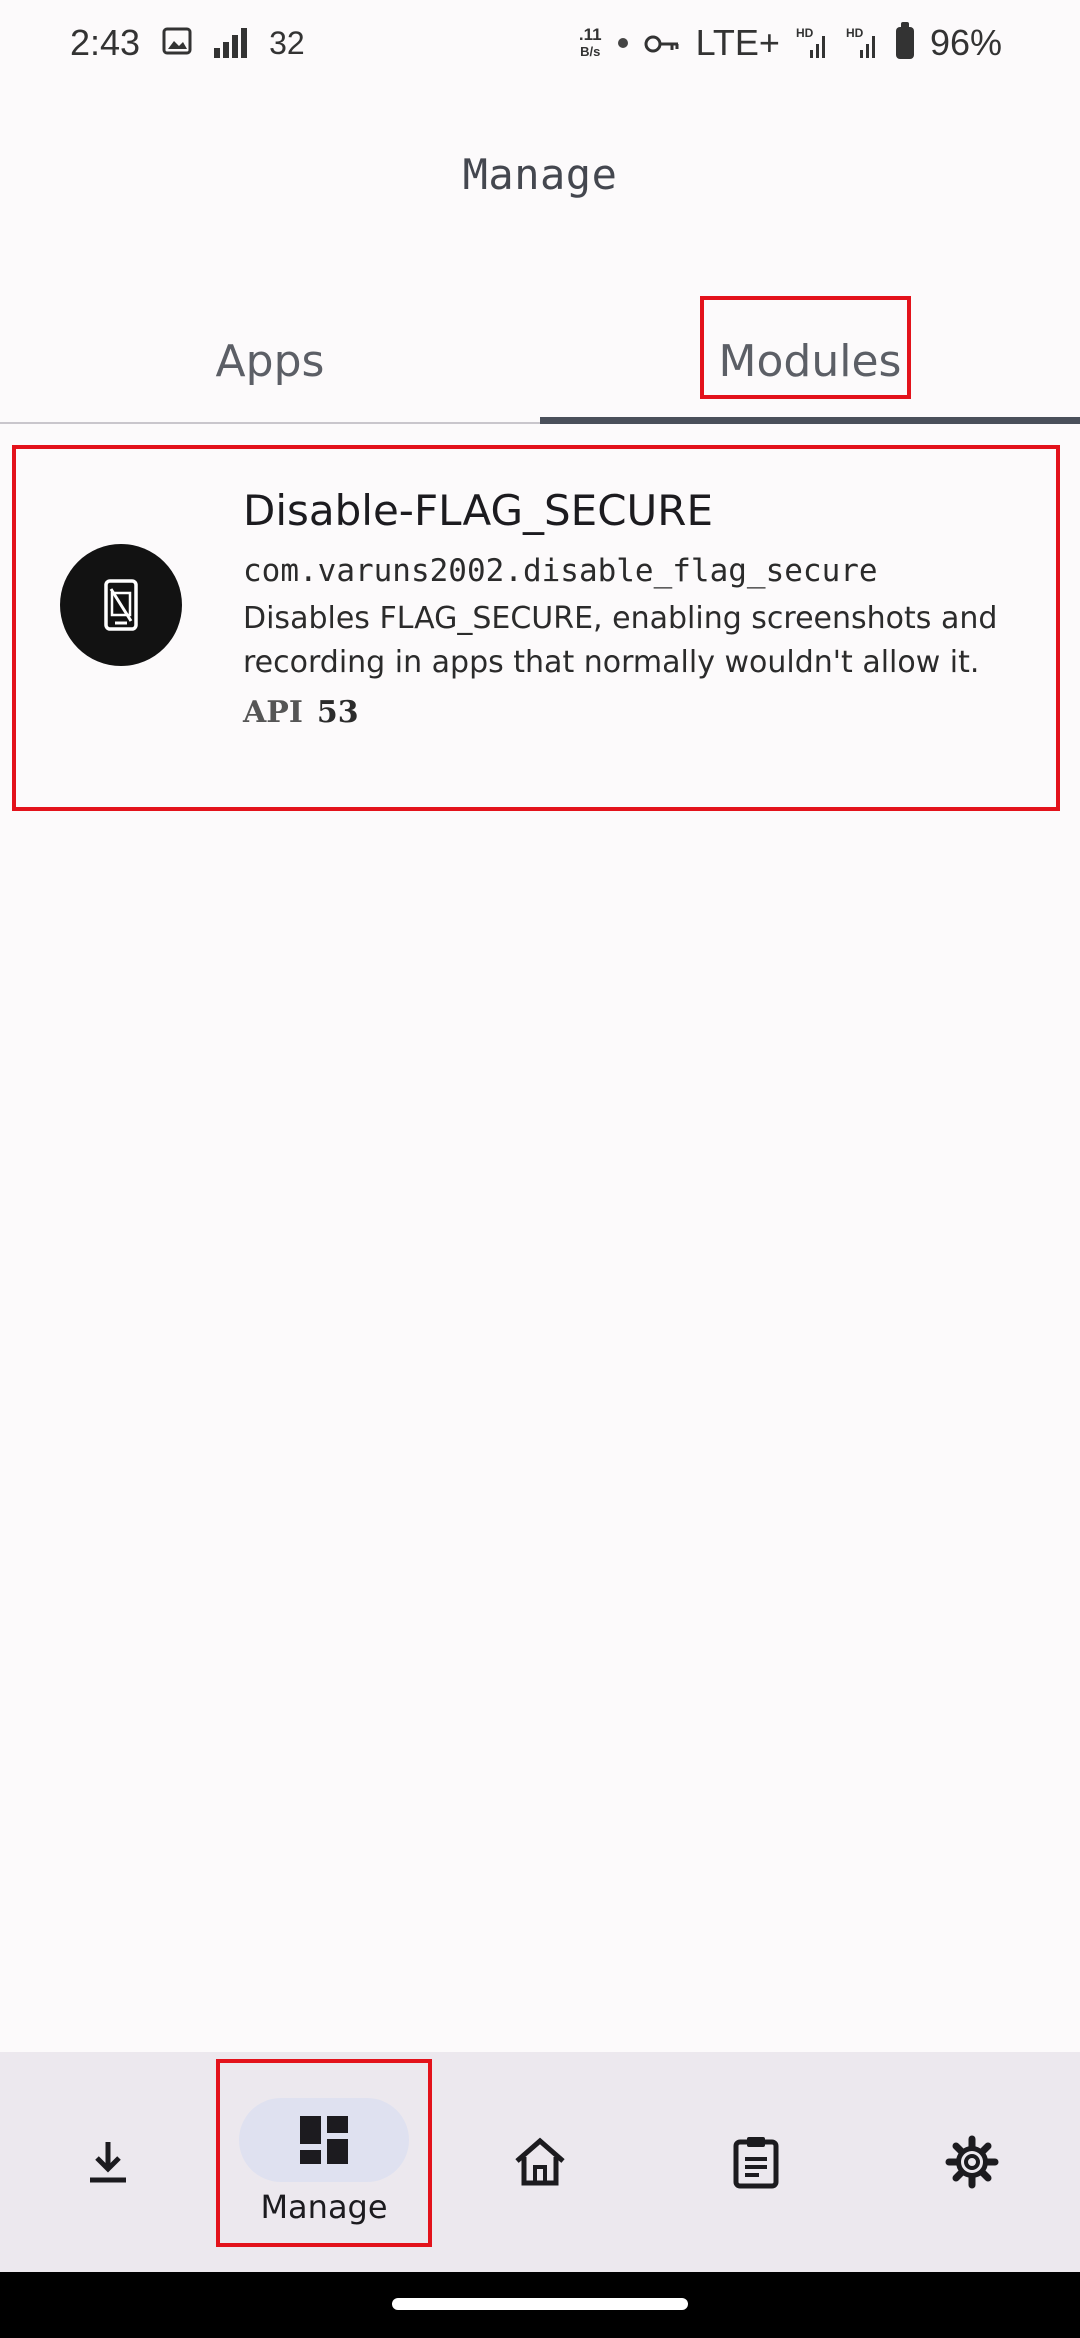 This screenshot has height=2338, width=1080. What do you see at coordinates (737, 42) in the screenshot?
I see `network-type: LTE+` at bounding box center [737, 42].